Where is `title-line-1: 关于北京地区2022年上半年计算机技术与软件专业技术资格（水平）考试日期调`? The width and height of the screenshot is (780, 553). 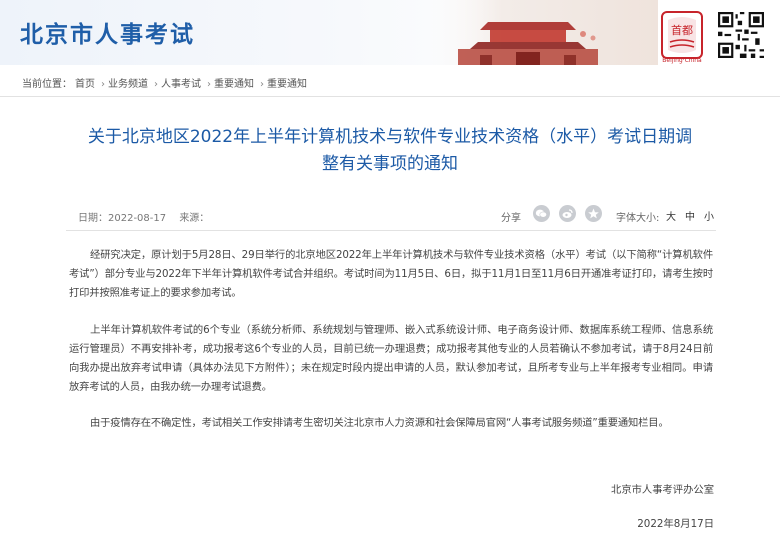 title-line-1: 关于北京地区2022年上半年计算机技术与软件专业技术资格（水平）考试日期调 is located at coordinates (390, 137).